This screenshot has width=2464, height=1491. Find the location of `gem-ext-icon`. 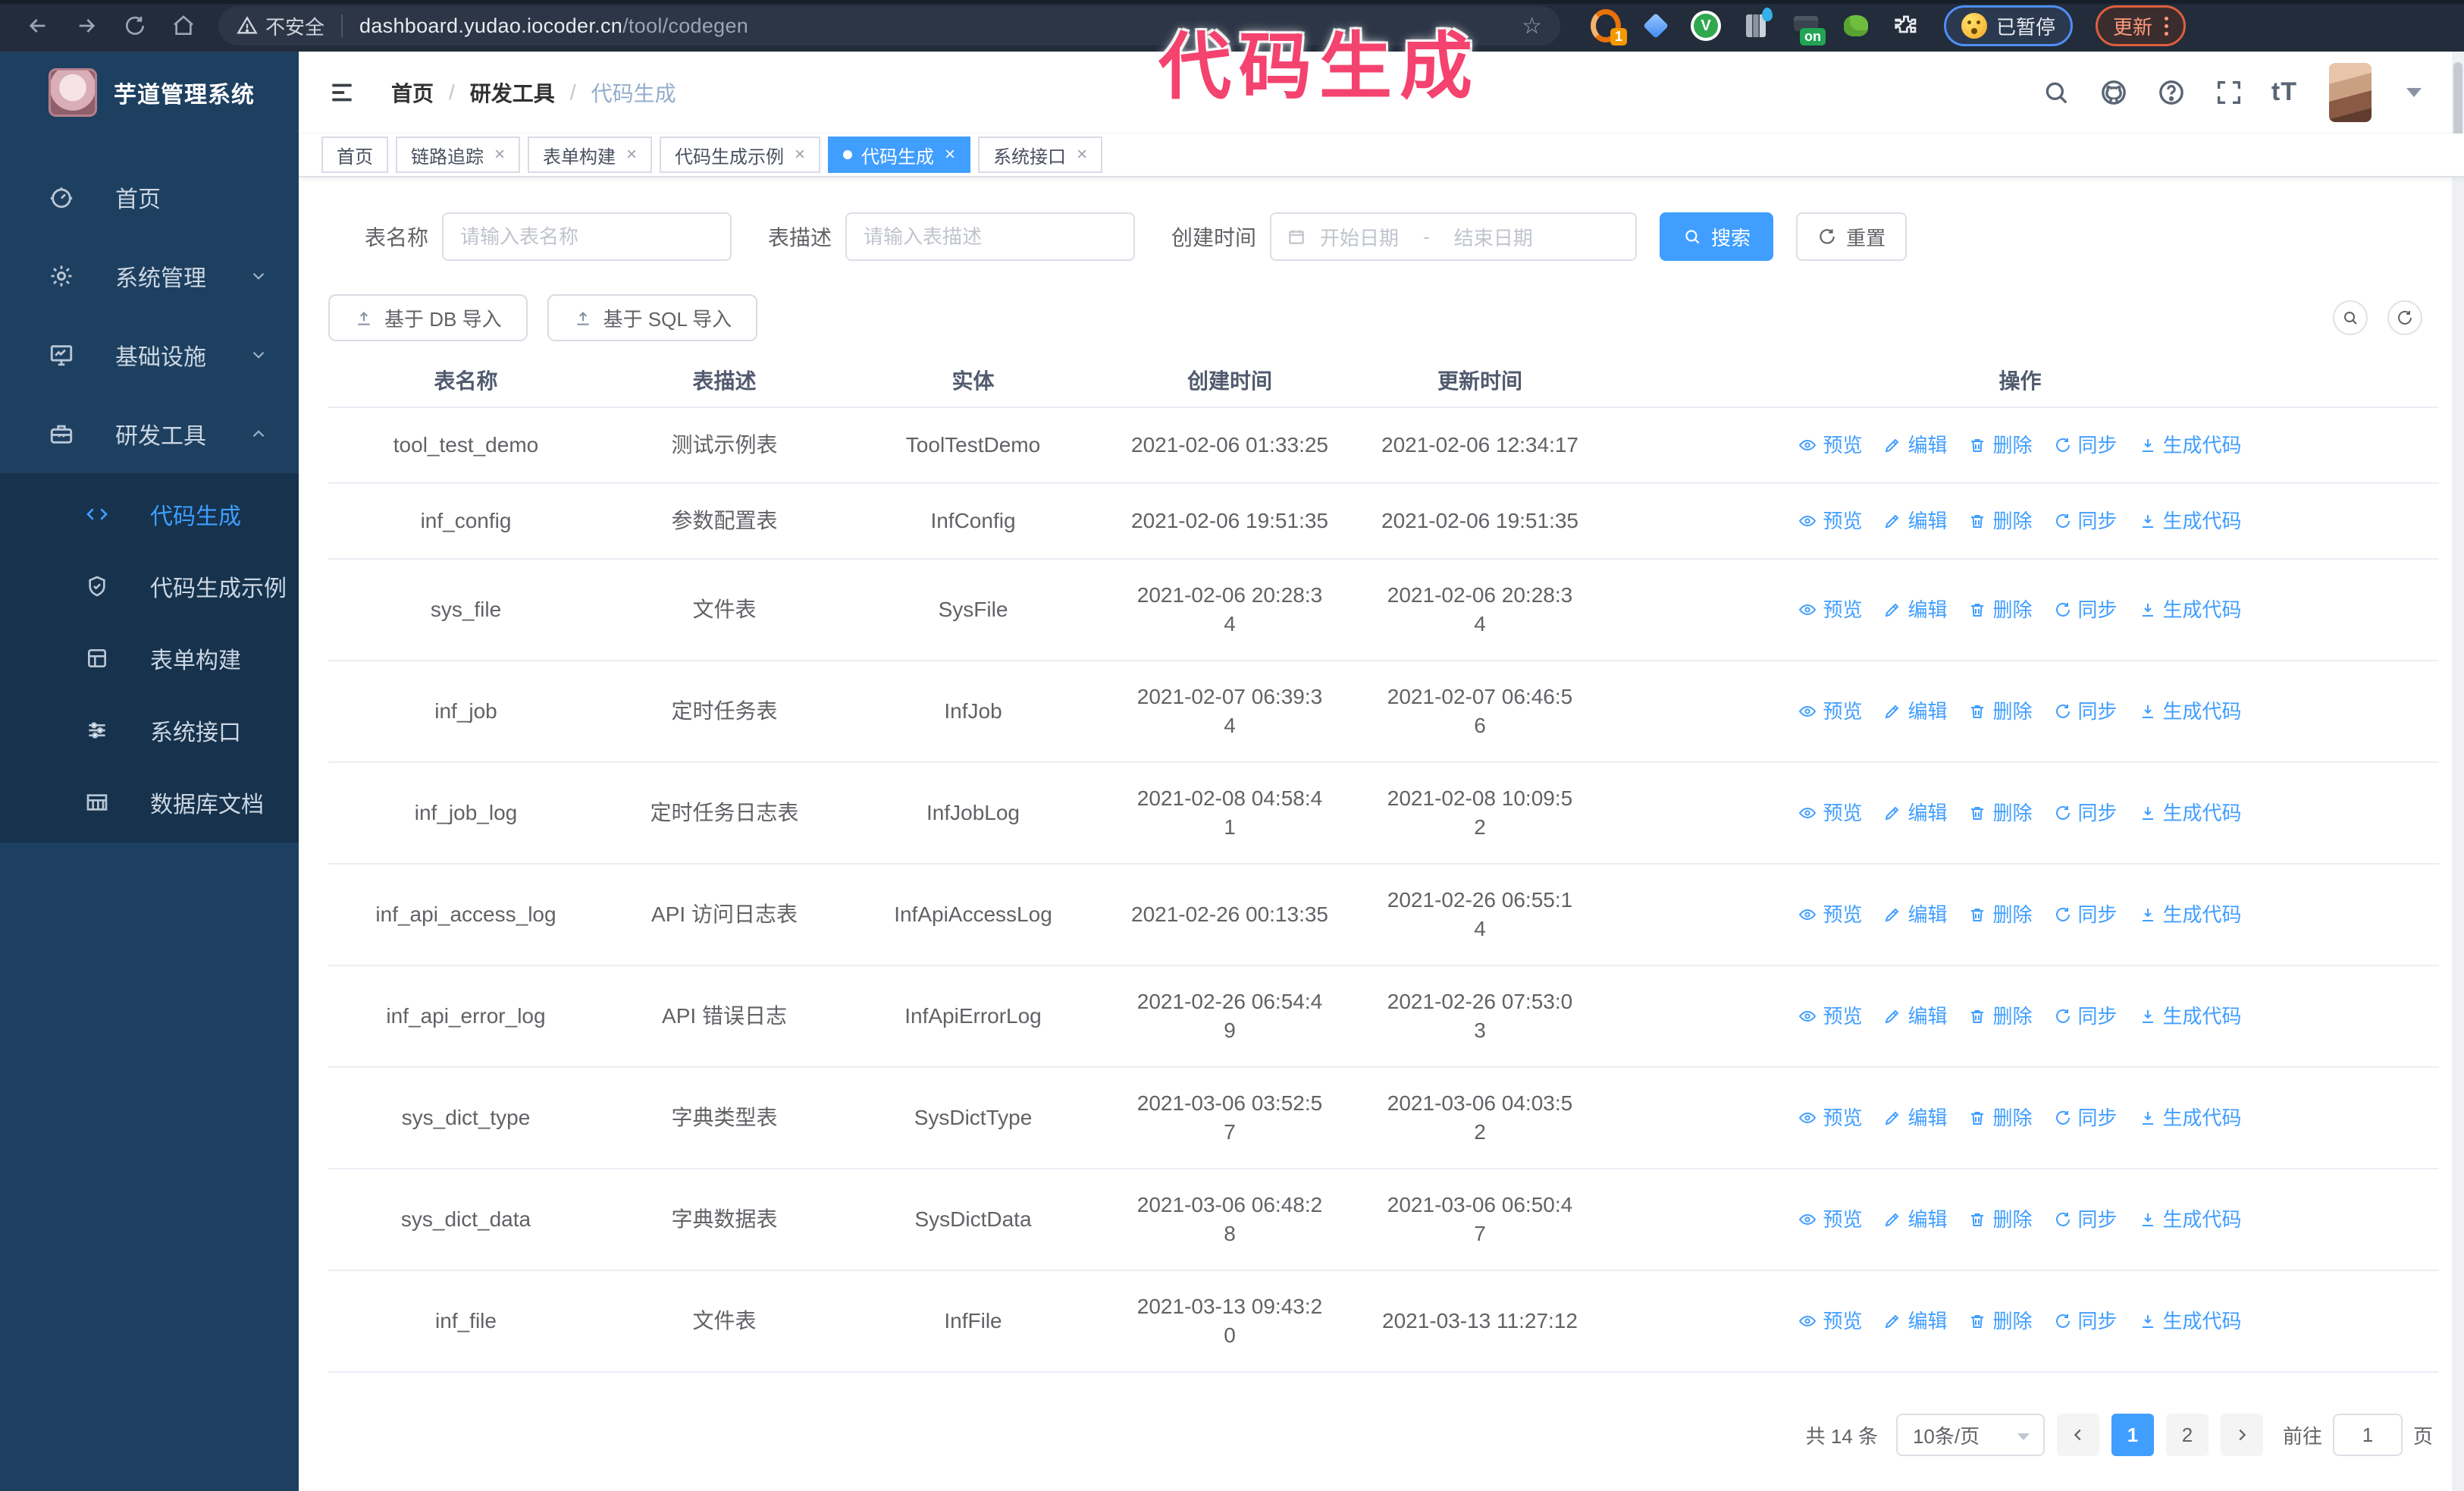

gem-ext-icon is located at coordinates (1656, 26).